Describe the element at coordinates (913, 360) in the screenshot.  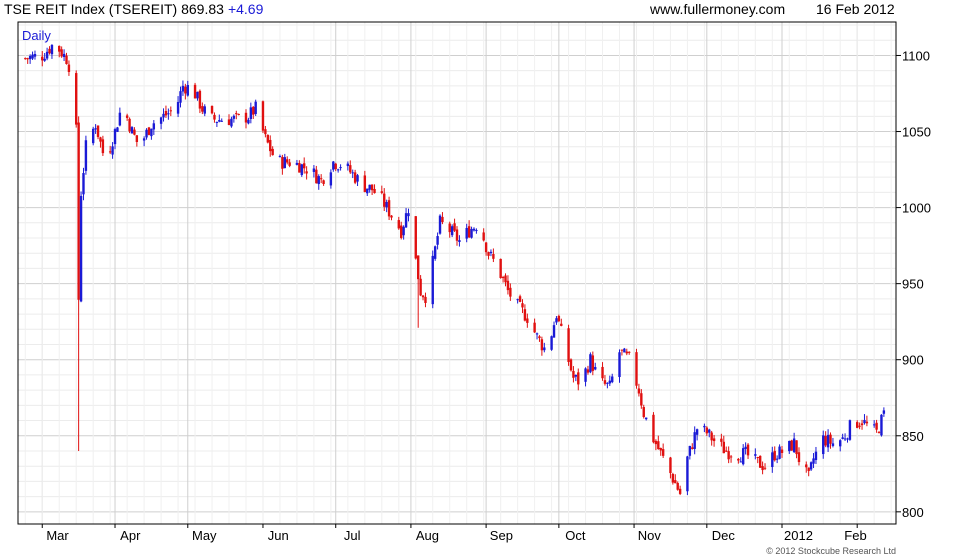
I see `y-tick-label: 900` at that location.